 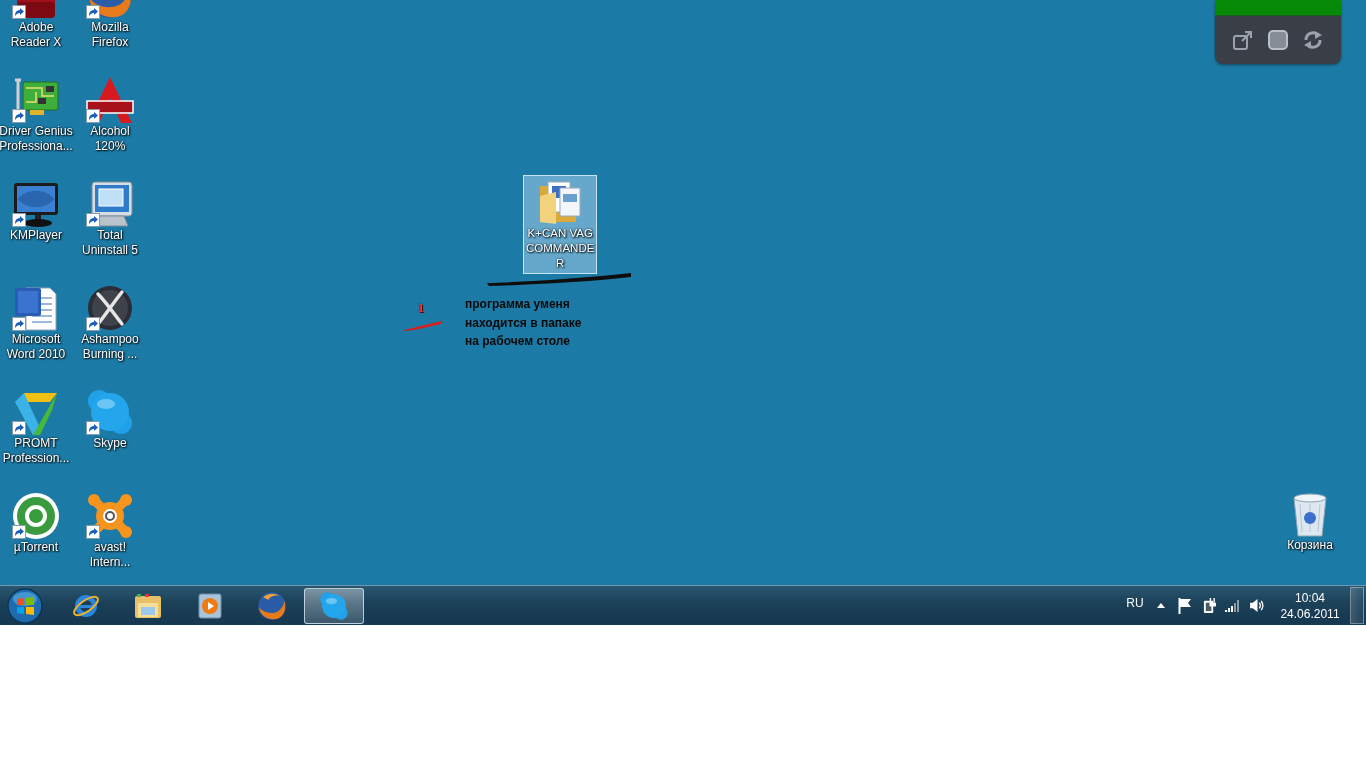 What do you see at coordinates (1233, 605) in the screenshot?
I see `signal-bars-icon` at bounding box center [1233, 605].